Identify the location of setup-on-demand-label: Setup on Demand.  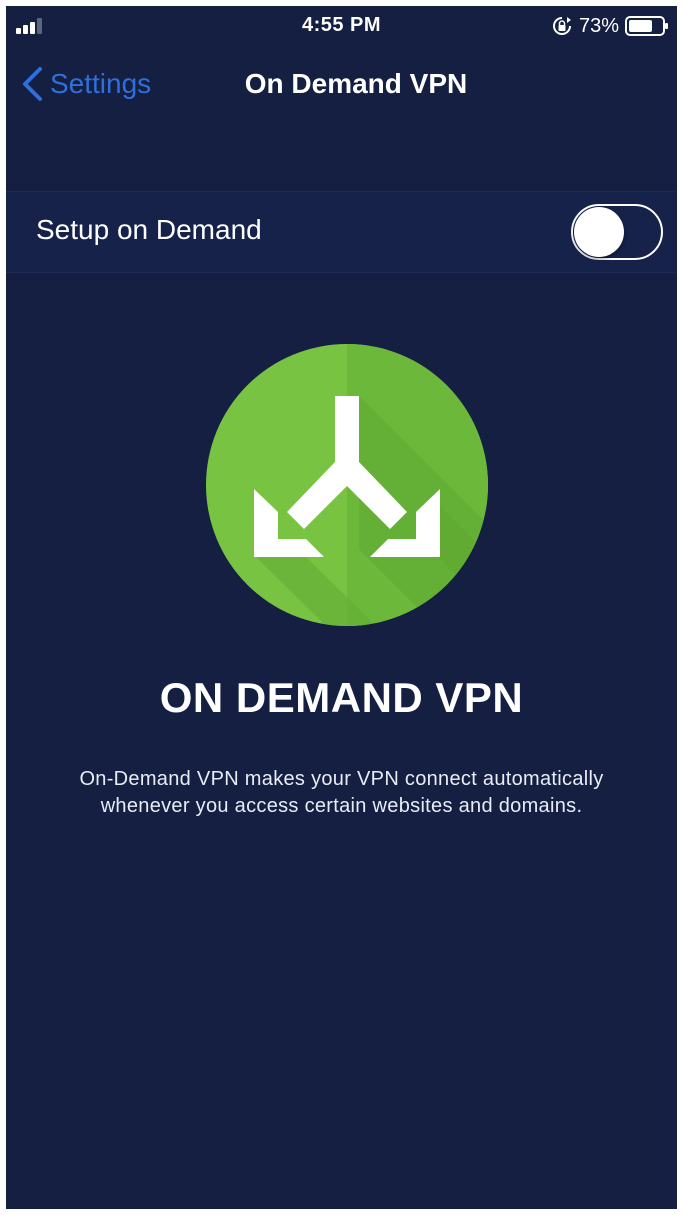
(149, 229).